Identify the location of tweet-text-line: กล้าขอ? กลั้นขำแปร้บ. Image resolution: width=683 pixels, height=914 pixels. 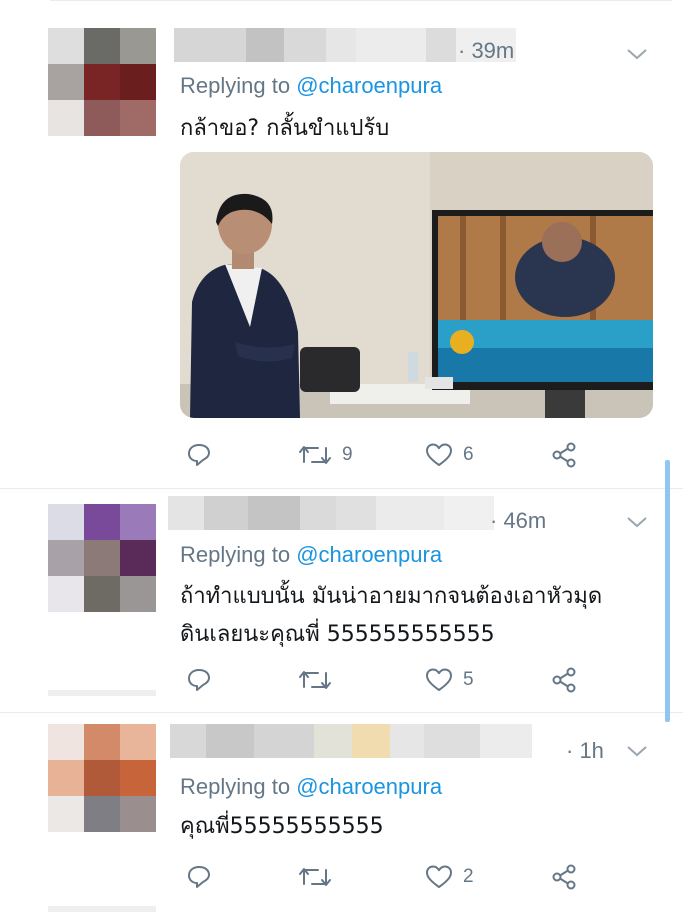
(285, 128).